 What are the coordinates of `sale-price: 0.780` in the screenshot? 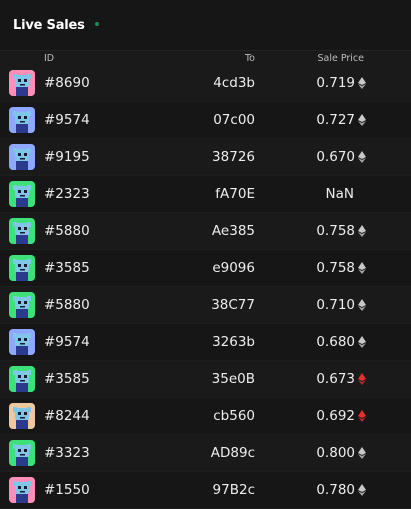 It's located at (341, 490).